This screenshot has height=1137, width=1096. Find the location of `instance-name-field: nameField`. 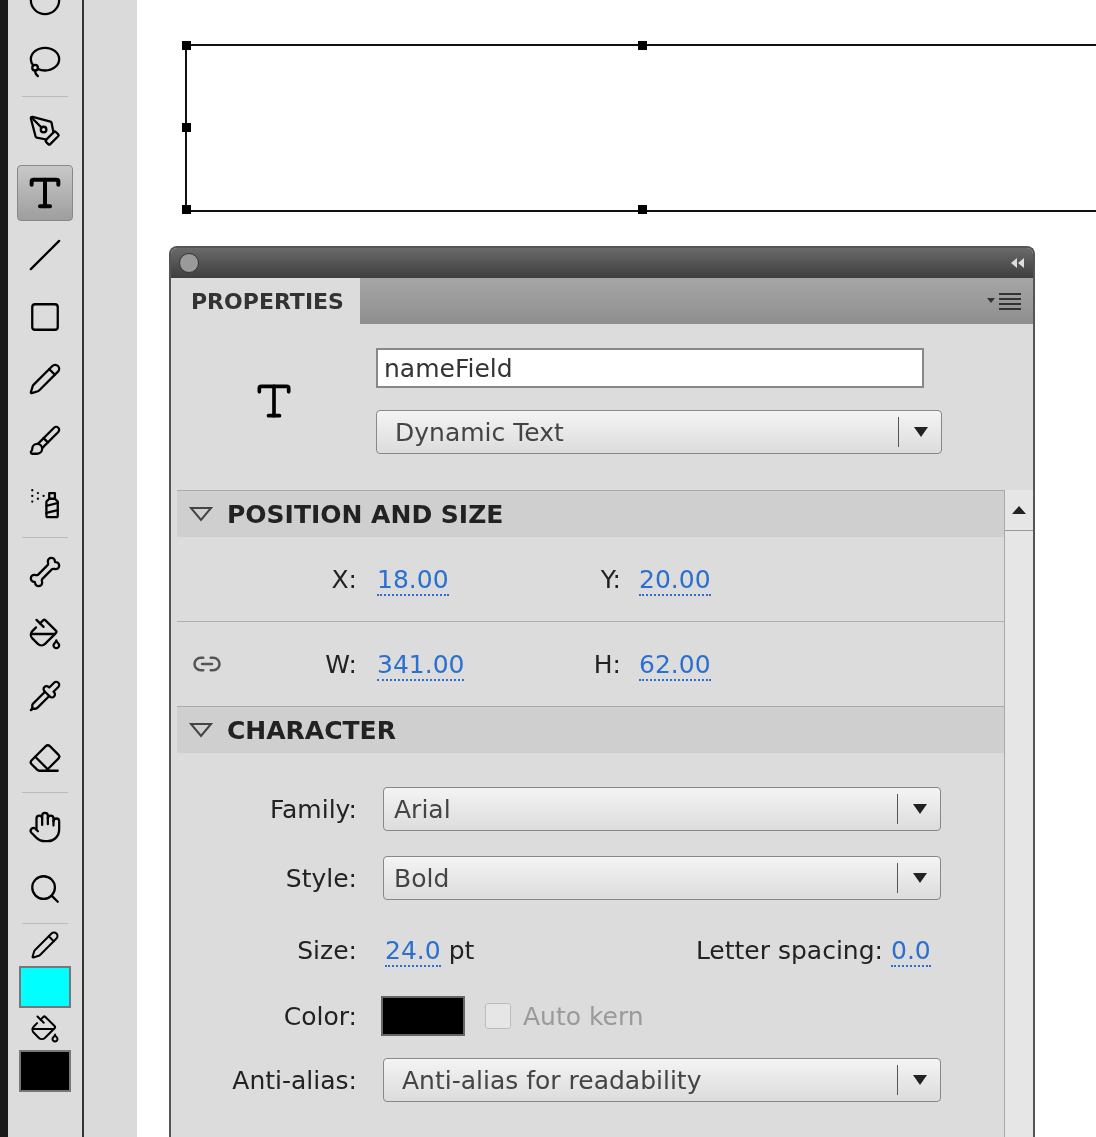

instance-name-field: nameField is located at coordinates (650, 368).